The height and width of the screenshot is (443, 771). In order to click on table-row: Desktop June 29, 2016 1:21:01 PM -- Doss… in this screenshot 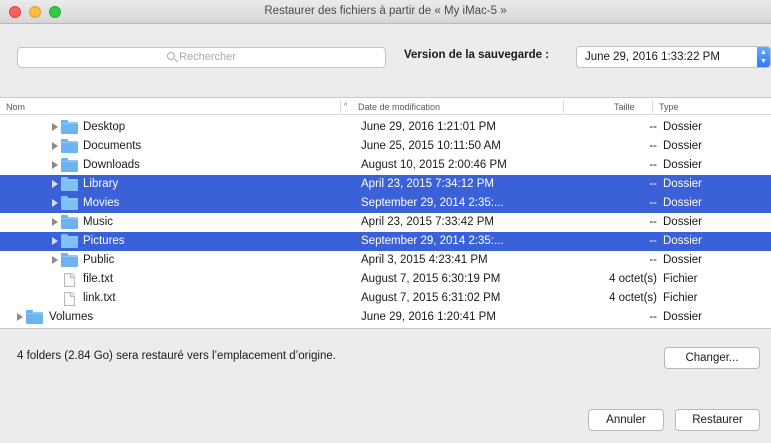, I will do `click(385, 127)`.